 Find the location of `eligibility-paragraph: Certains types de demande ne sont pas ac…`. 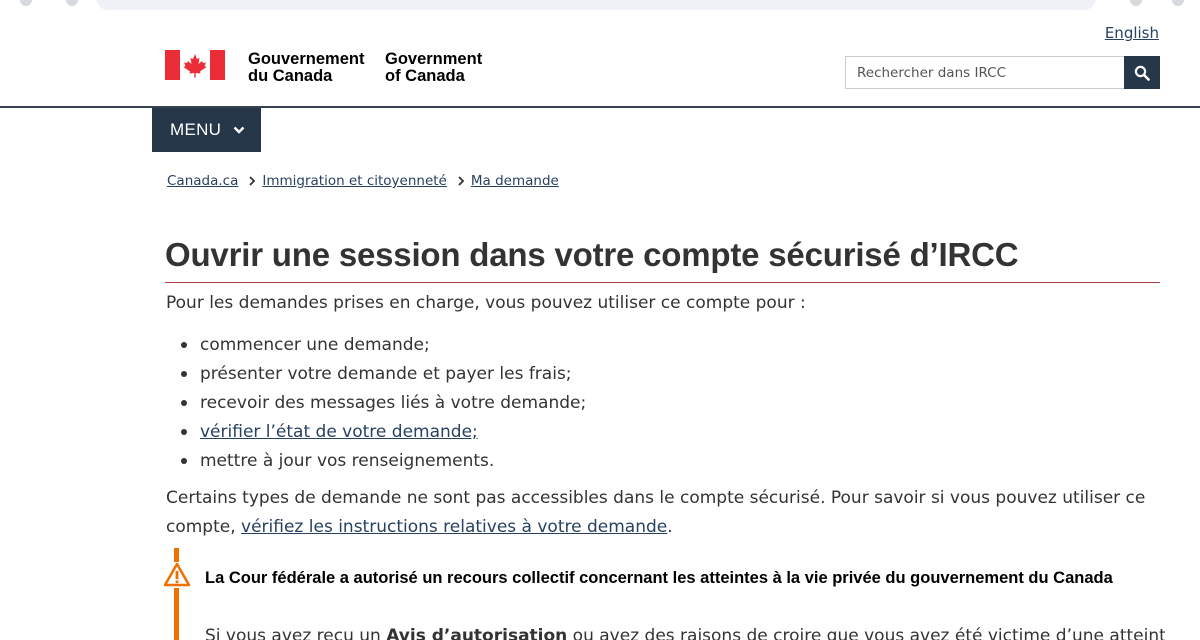

eligibility-paragraph: Certains types de demande ne sont pas ac… is located at coordinates (661, 513).